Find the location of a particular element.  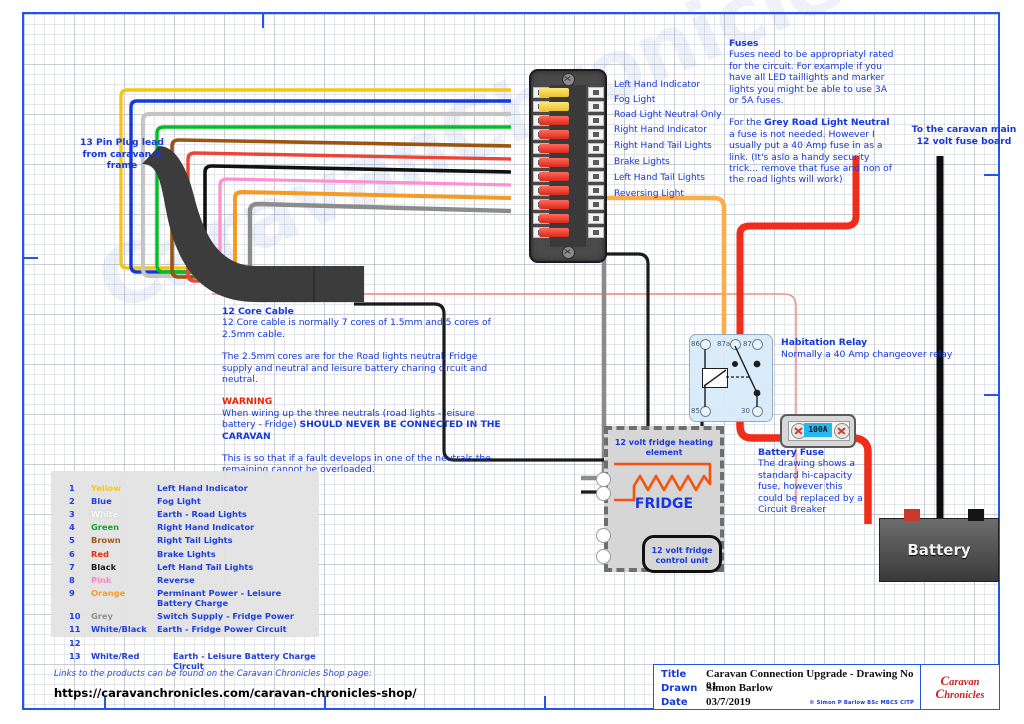

fuses-note-para2-pre: For the is located at coordinates (747, 123).